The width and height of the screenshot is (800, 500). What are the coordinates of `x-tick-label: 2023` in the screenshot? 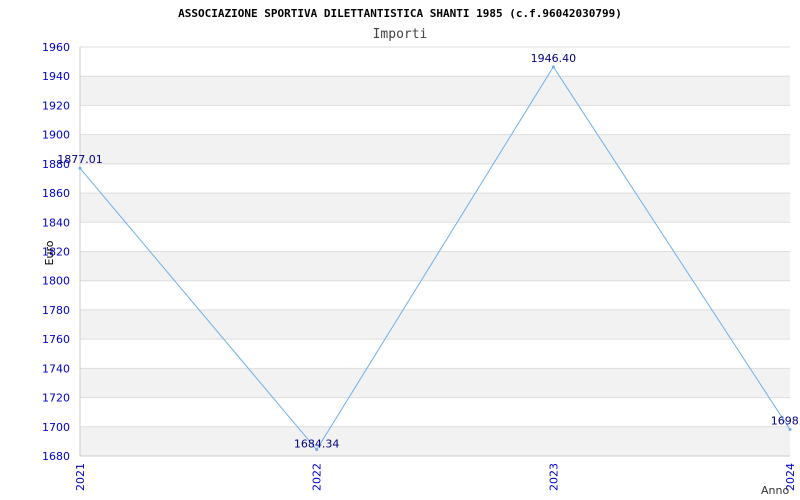 It's located at (553, 477).